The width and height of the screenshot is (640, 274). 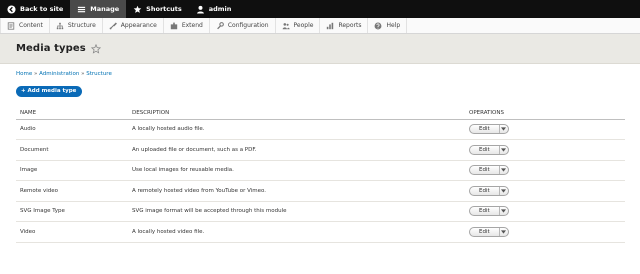 I want to click on user-tab: admin, so click(x=214, y=9).